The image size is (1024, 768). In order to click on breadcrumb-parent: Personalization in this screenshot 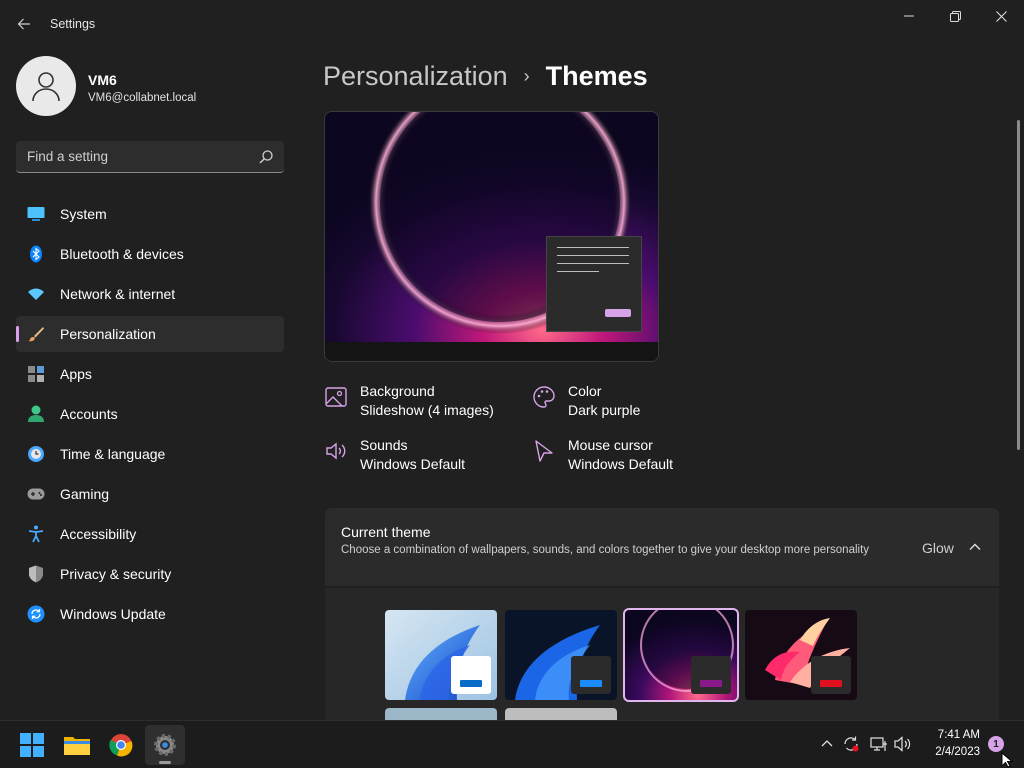, I will do `click(415, 76)`.